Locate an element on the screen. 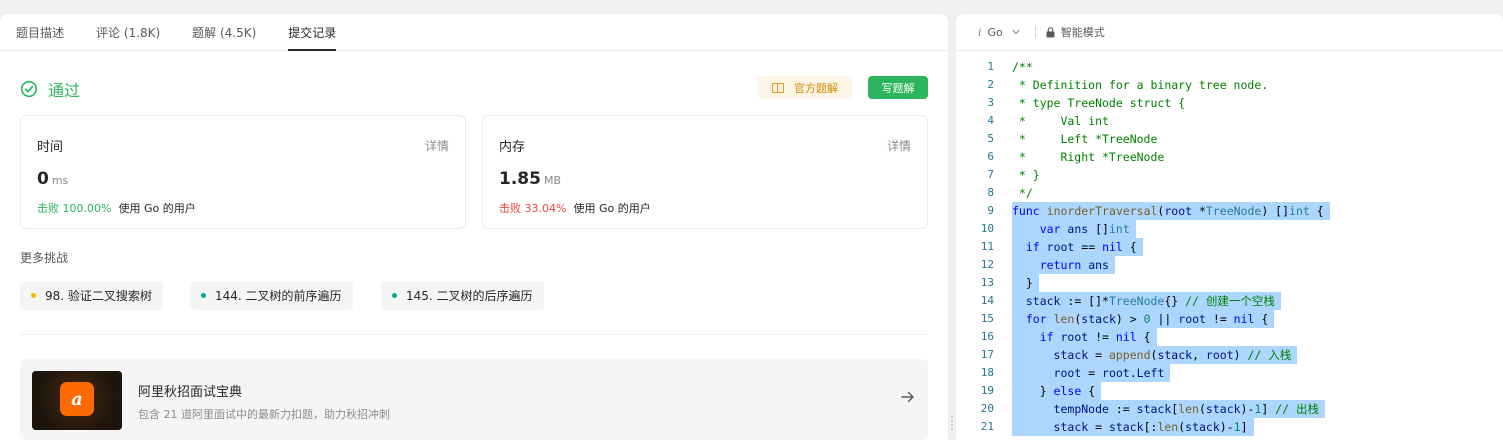  code-text: var ans []int is located at coordinates (1084, 229).